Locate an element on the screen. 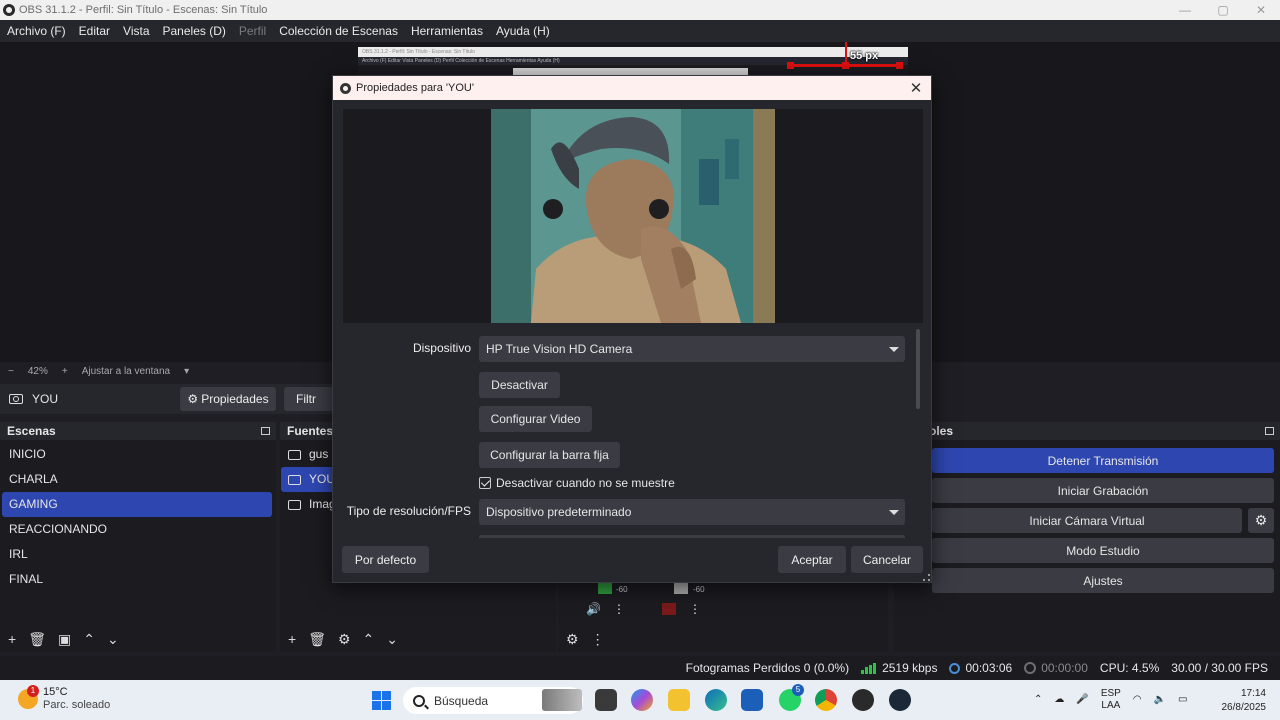 This screenshot has width=1280, height=720. whatsapp-icon: 5 is located at coordinates (791, 697).